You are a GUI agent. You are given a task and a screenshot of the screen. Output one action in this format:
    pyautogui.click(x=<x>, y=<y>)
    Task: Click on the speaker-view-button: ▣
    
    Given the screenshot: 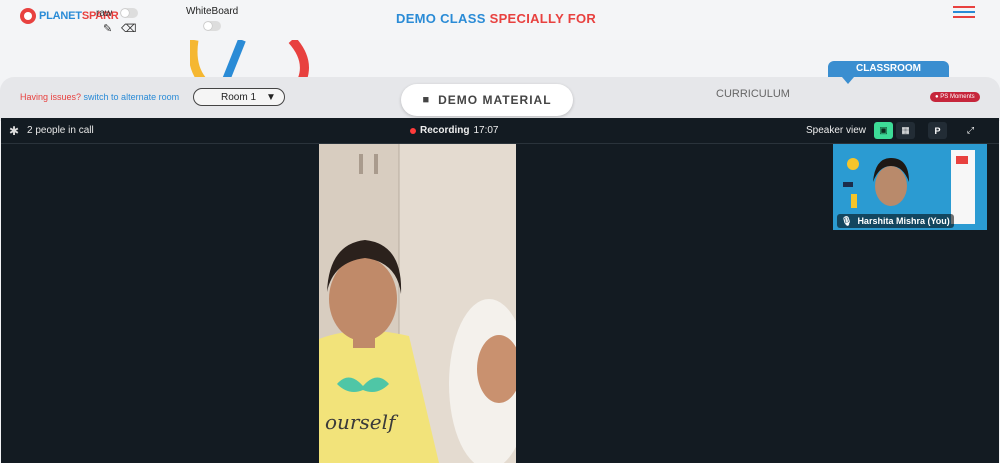 What is the action you would take?
    pyautogui.click(x=883, y=130)
    